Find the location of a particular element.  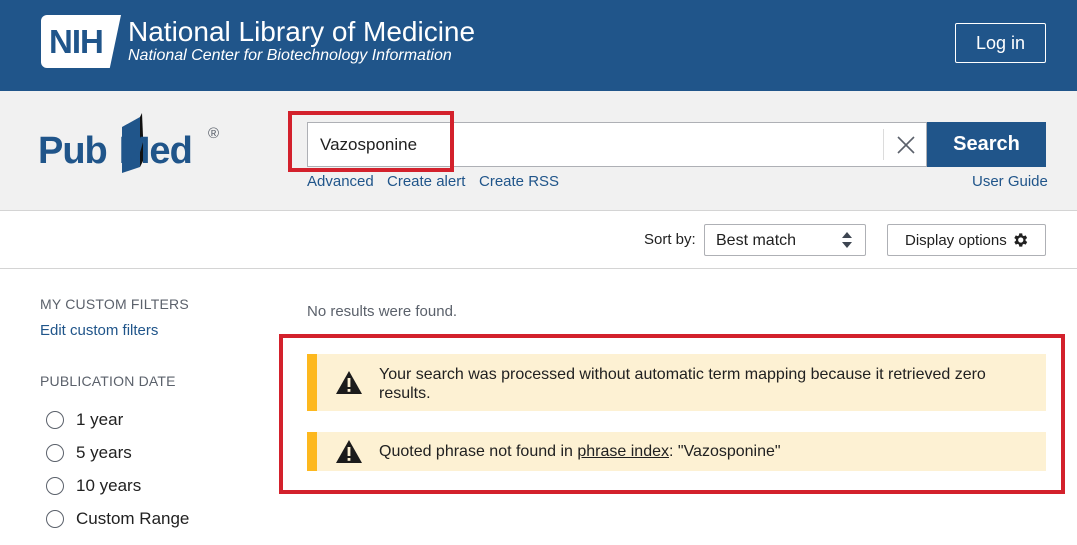

pubmed-wordmark-med: Med is located at coordinates (155, 151).